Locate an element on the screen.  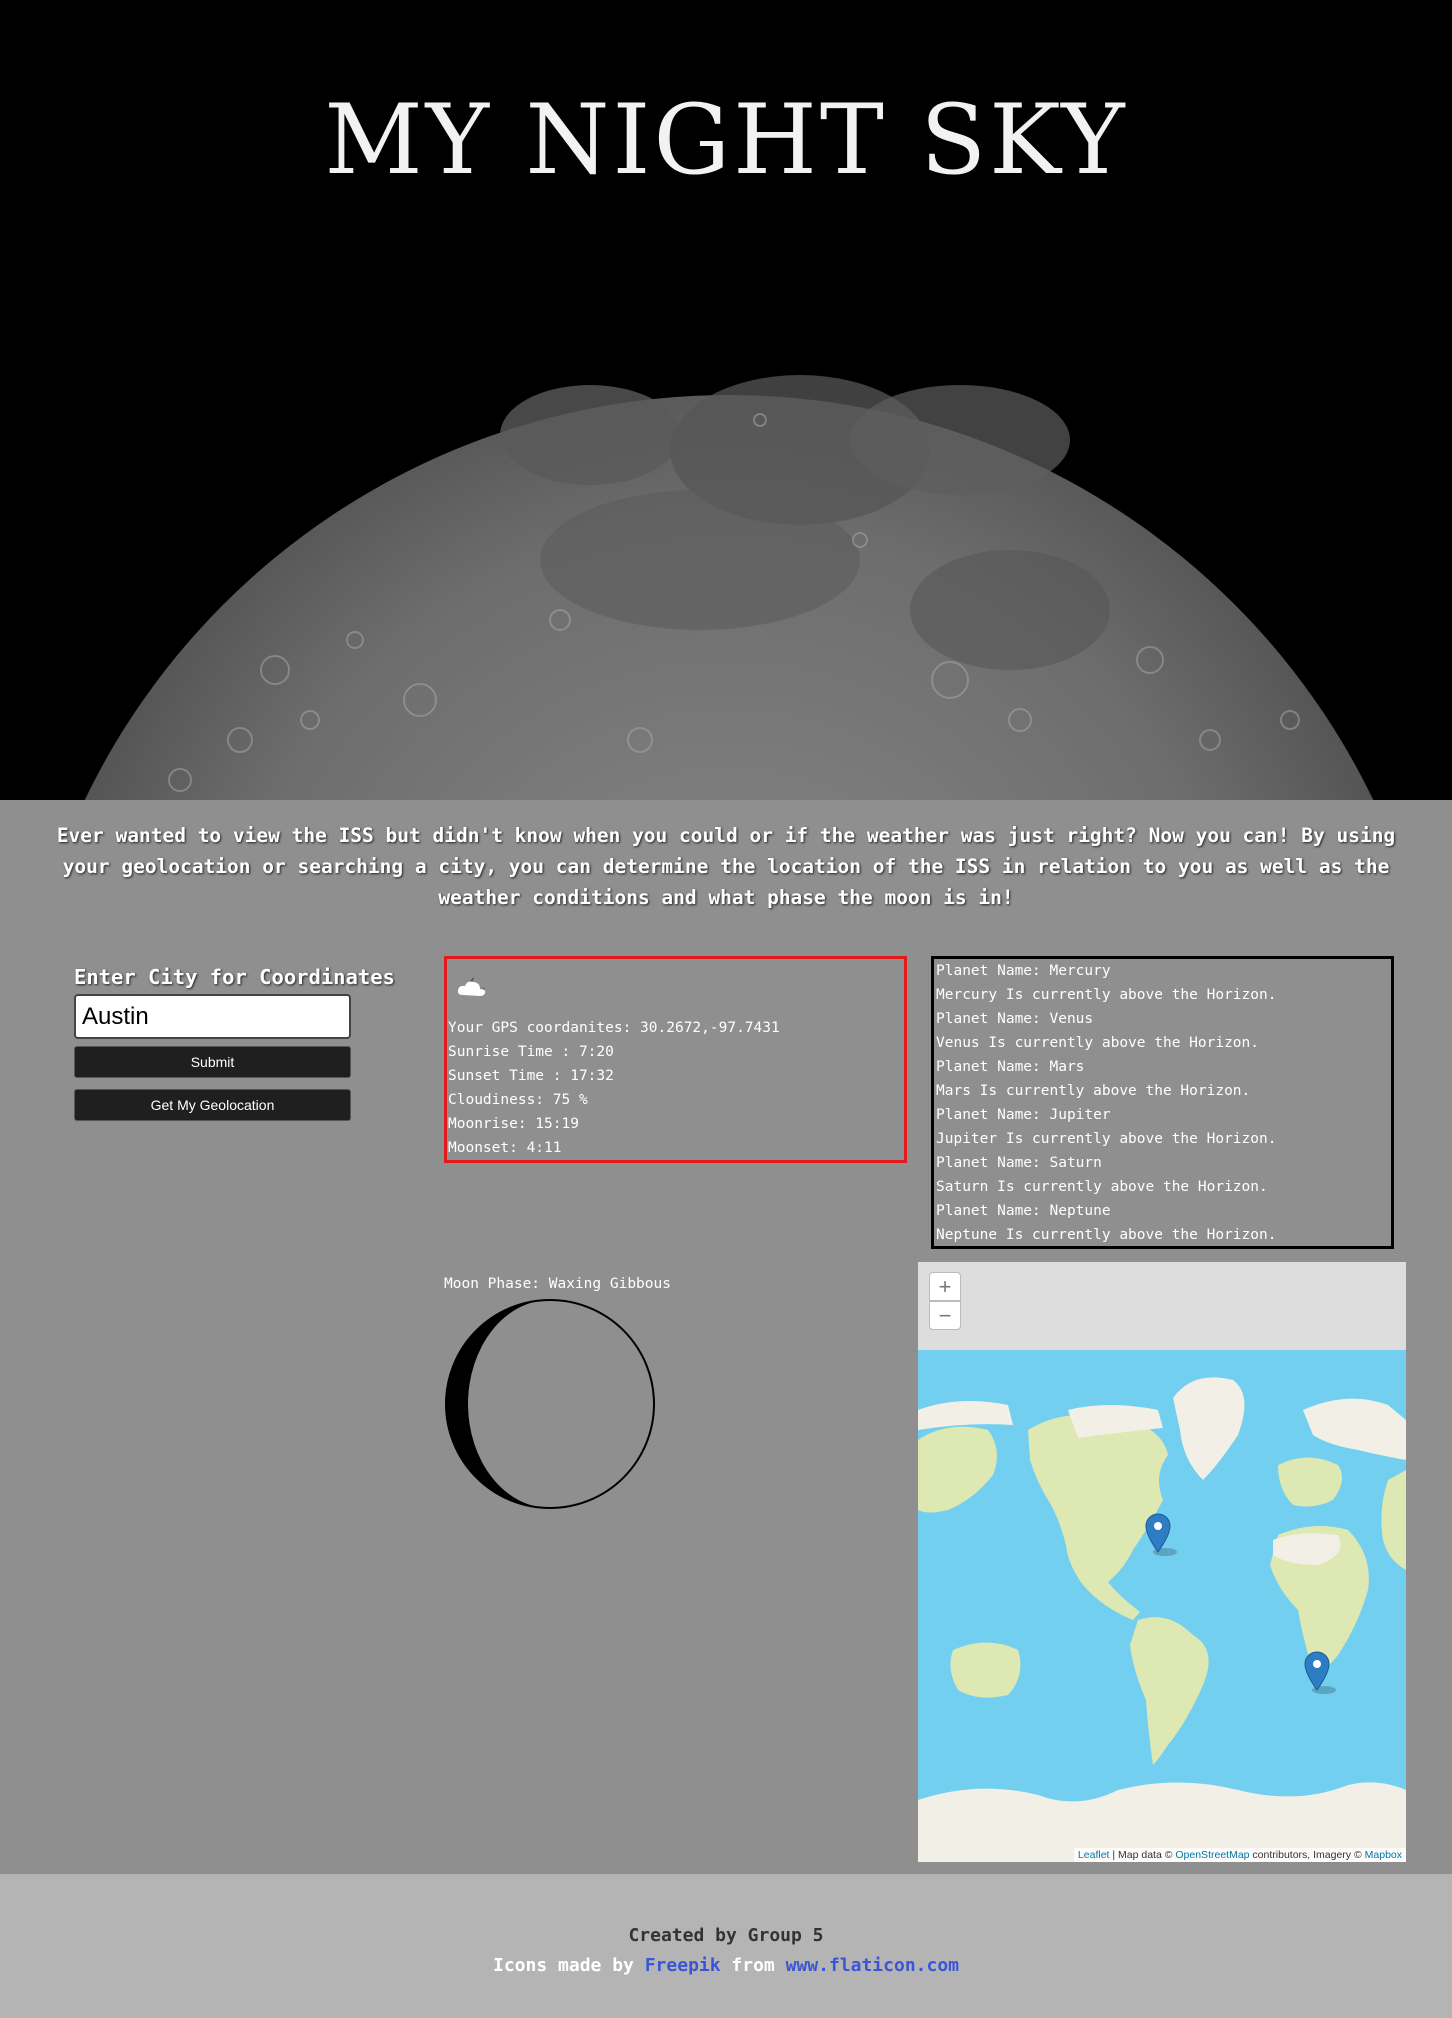
planet-name: Planet Name: Saturn is located at coordinates (1019, 1163).